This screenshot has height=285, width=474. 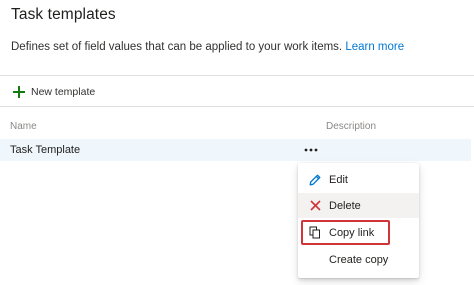 I want to click on column-header-description: Description, so click(x=351, y=126).